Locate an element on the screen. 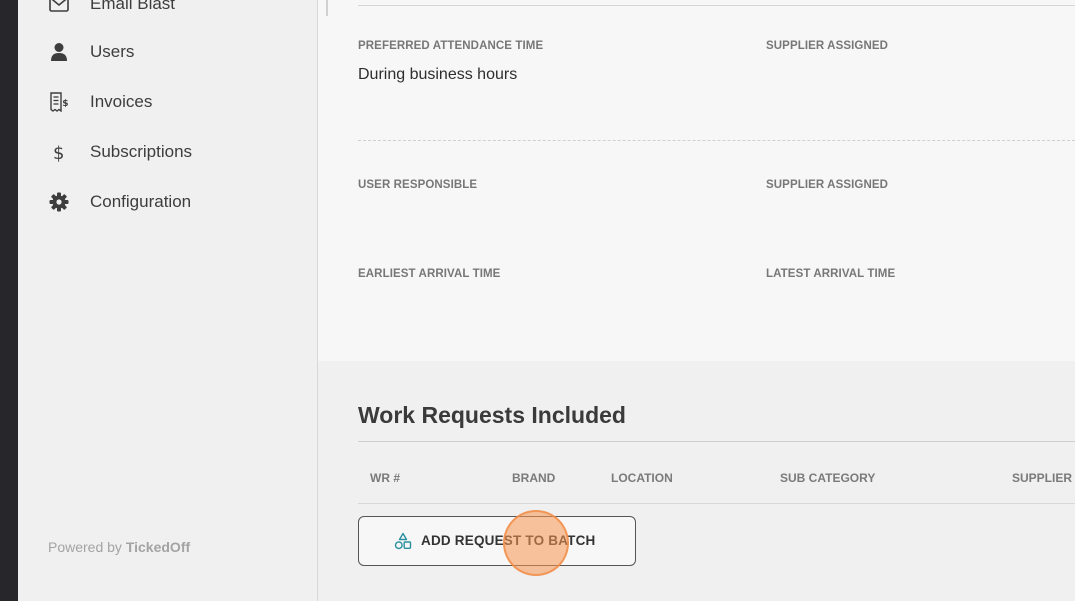 The width and height of the screenshot is (1075, 601). add-request-to-batch-button: ADD REQUEST TO BATCH is located at coordinates (497, 541).